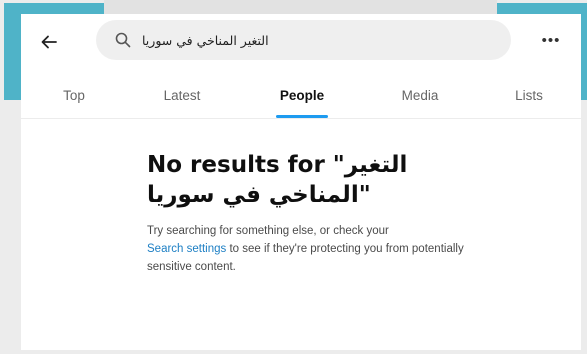 This screenshot has height=354, width=587. Describe the element at coordinates (277, 165) in the screenshot. I see `empty-state-title-line1: No results for "التغير` at that location.